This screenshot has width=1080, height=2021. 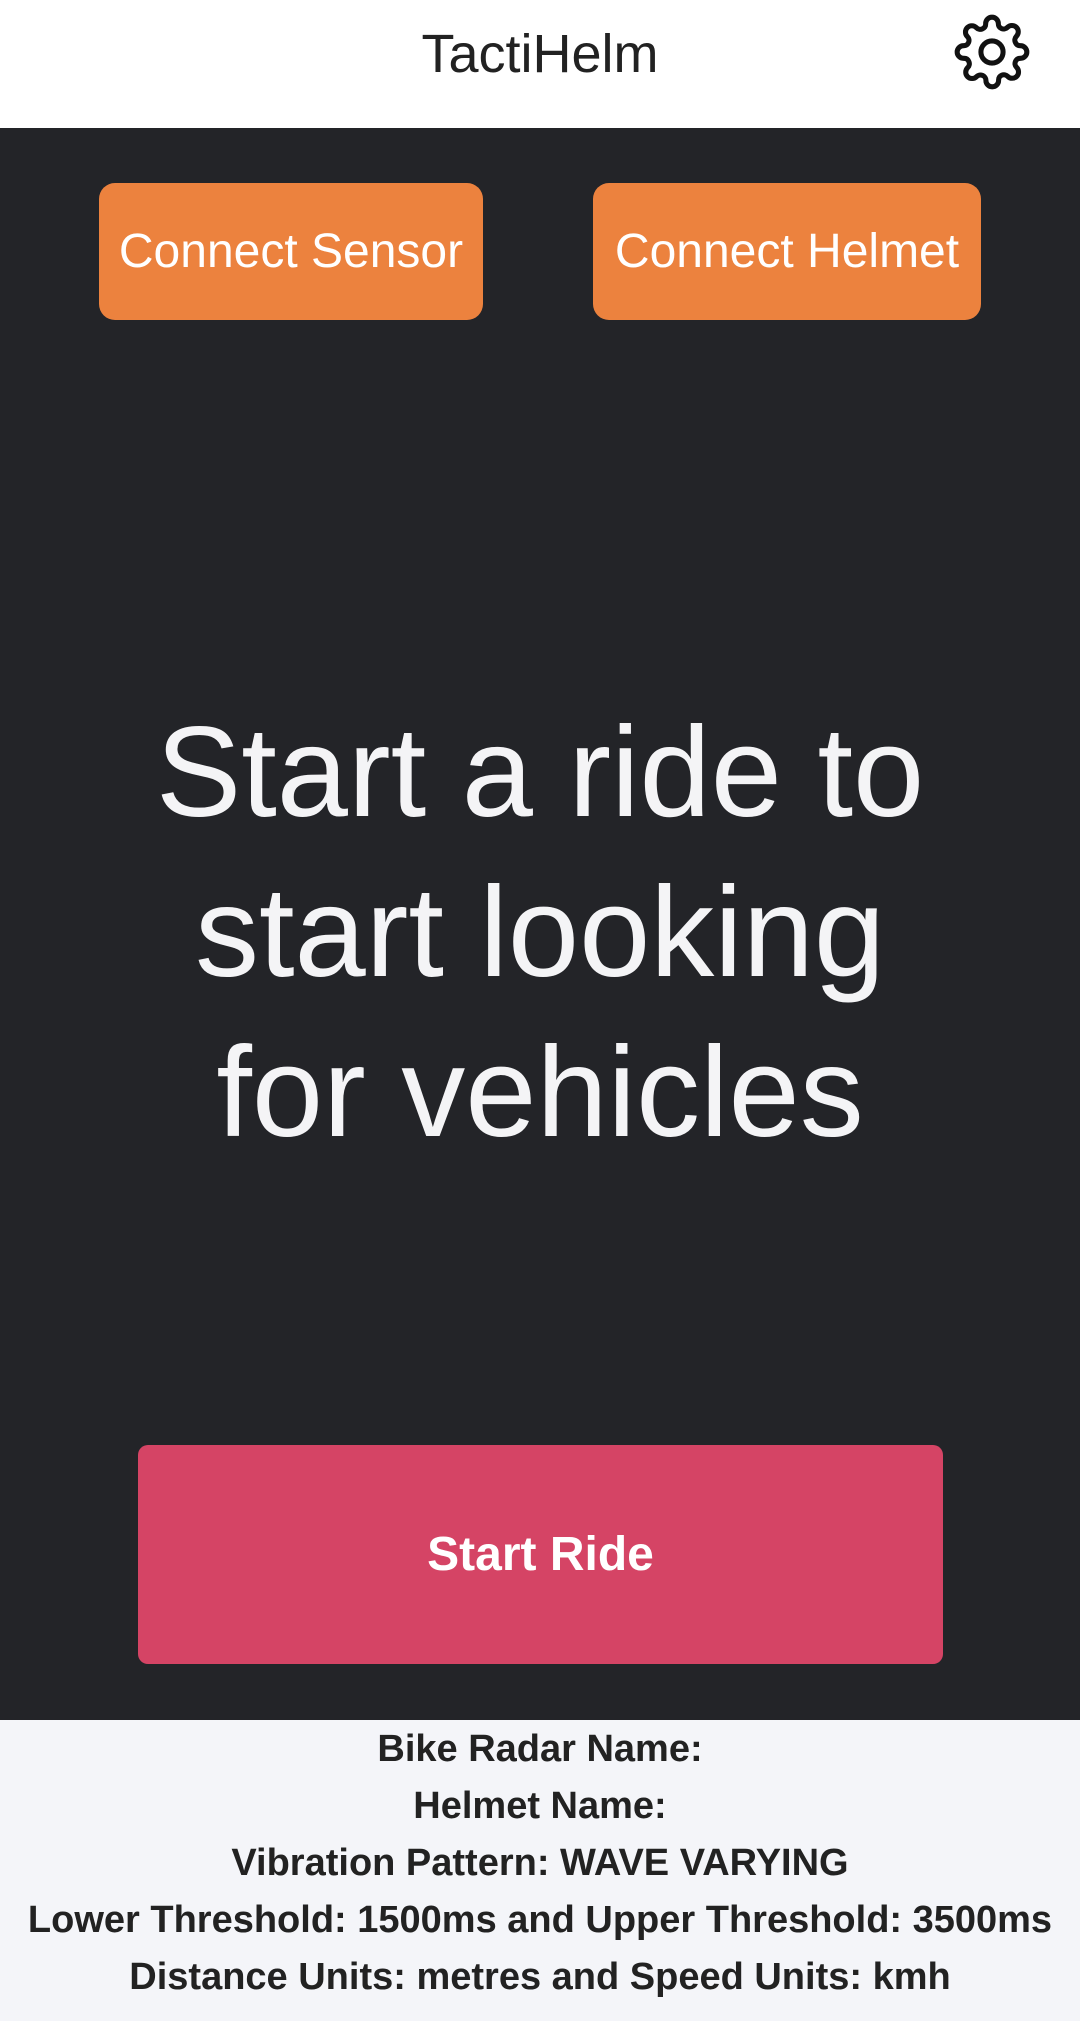 What do you see at coordinates (291, 251) in the screenshot?
I see `connect-sensor-button: Connect Sensor` at bounding box center [291, 251].